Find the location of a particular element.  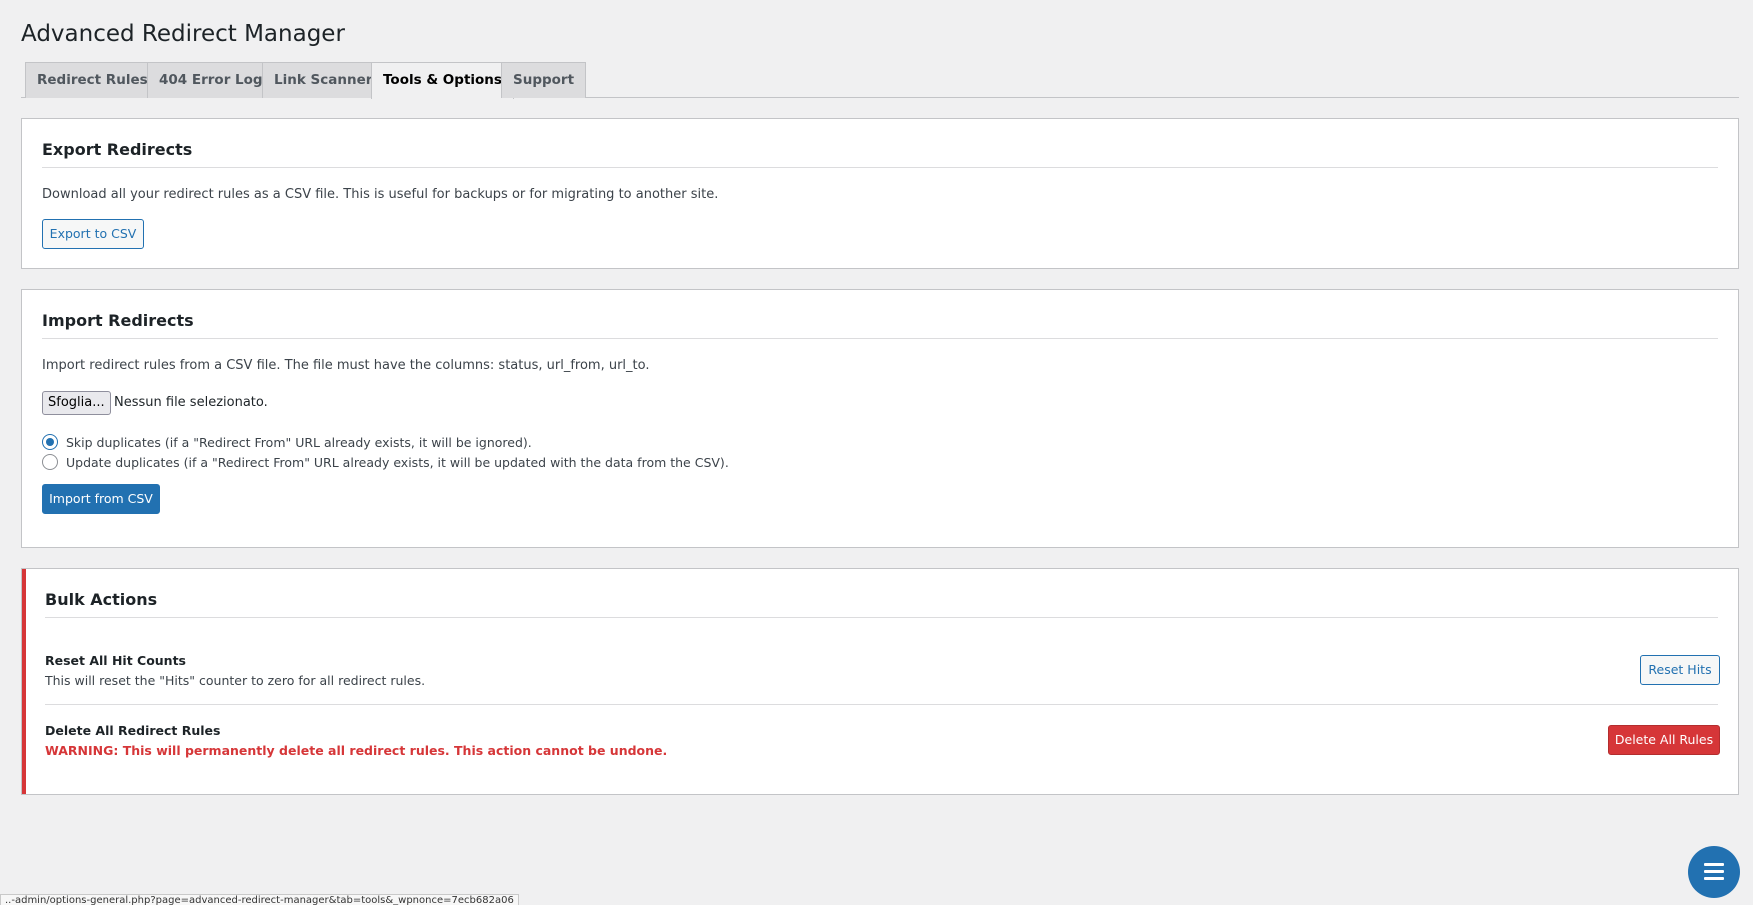

tab-link-scanner: Link Scanner is located at coordinates (323, 80).